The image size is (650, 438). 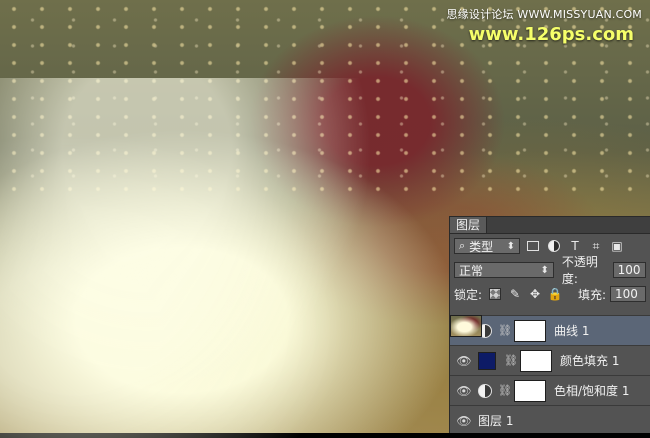 What do you see at coordinates (590, 361) in the screenshot?
I see `layer-name: 颜色填充 1` at bounding box center [590, 361].